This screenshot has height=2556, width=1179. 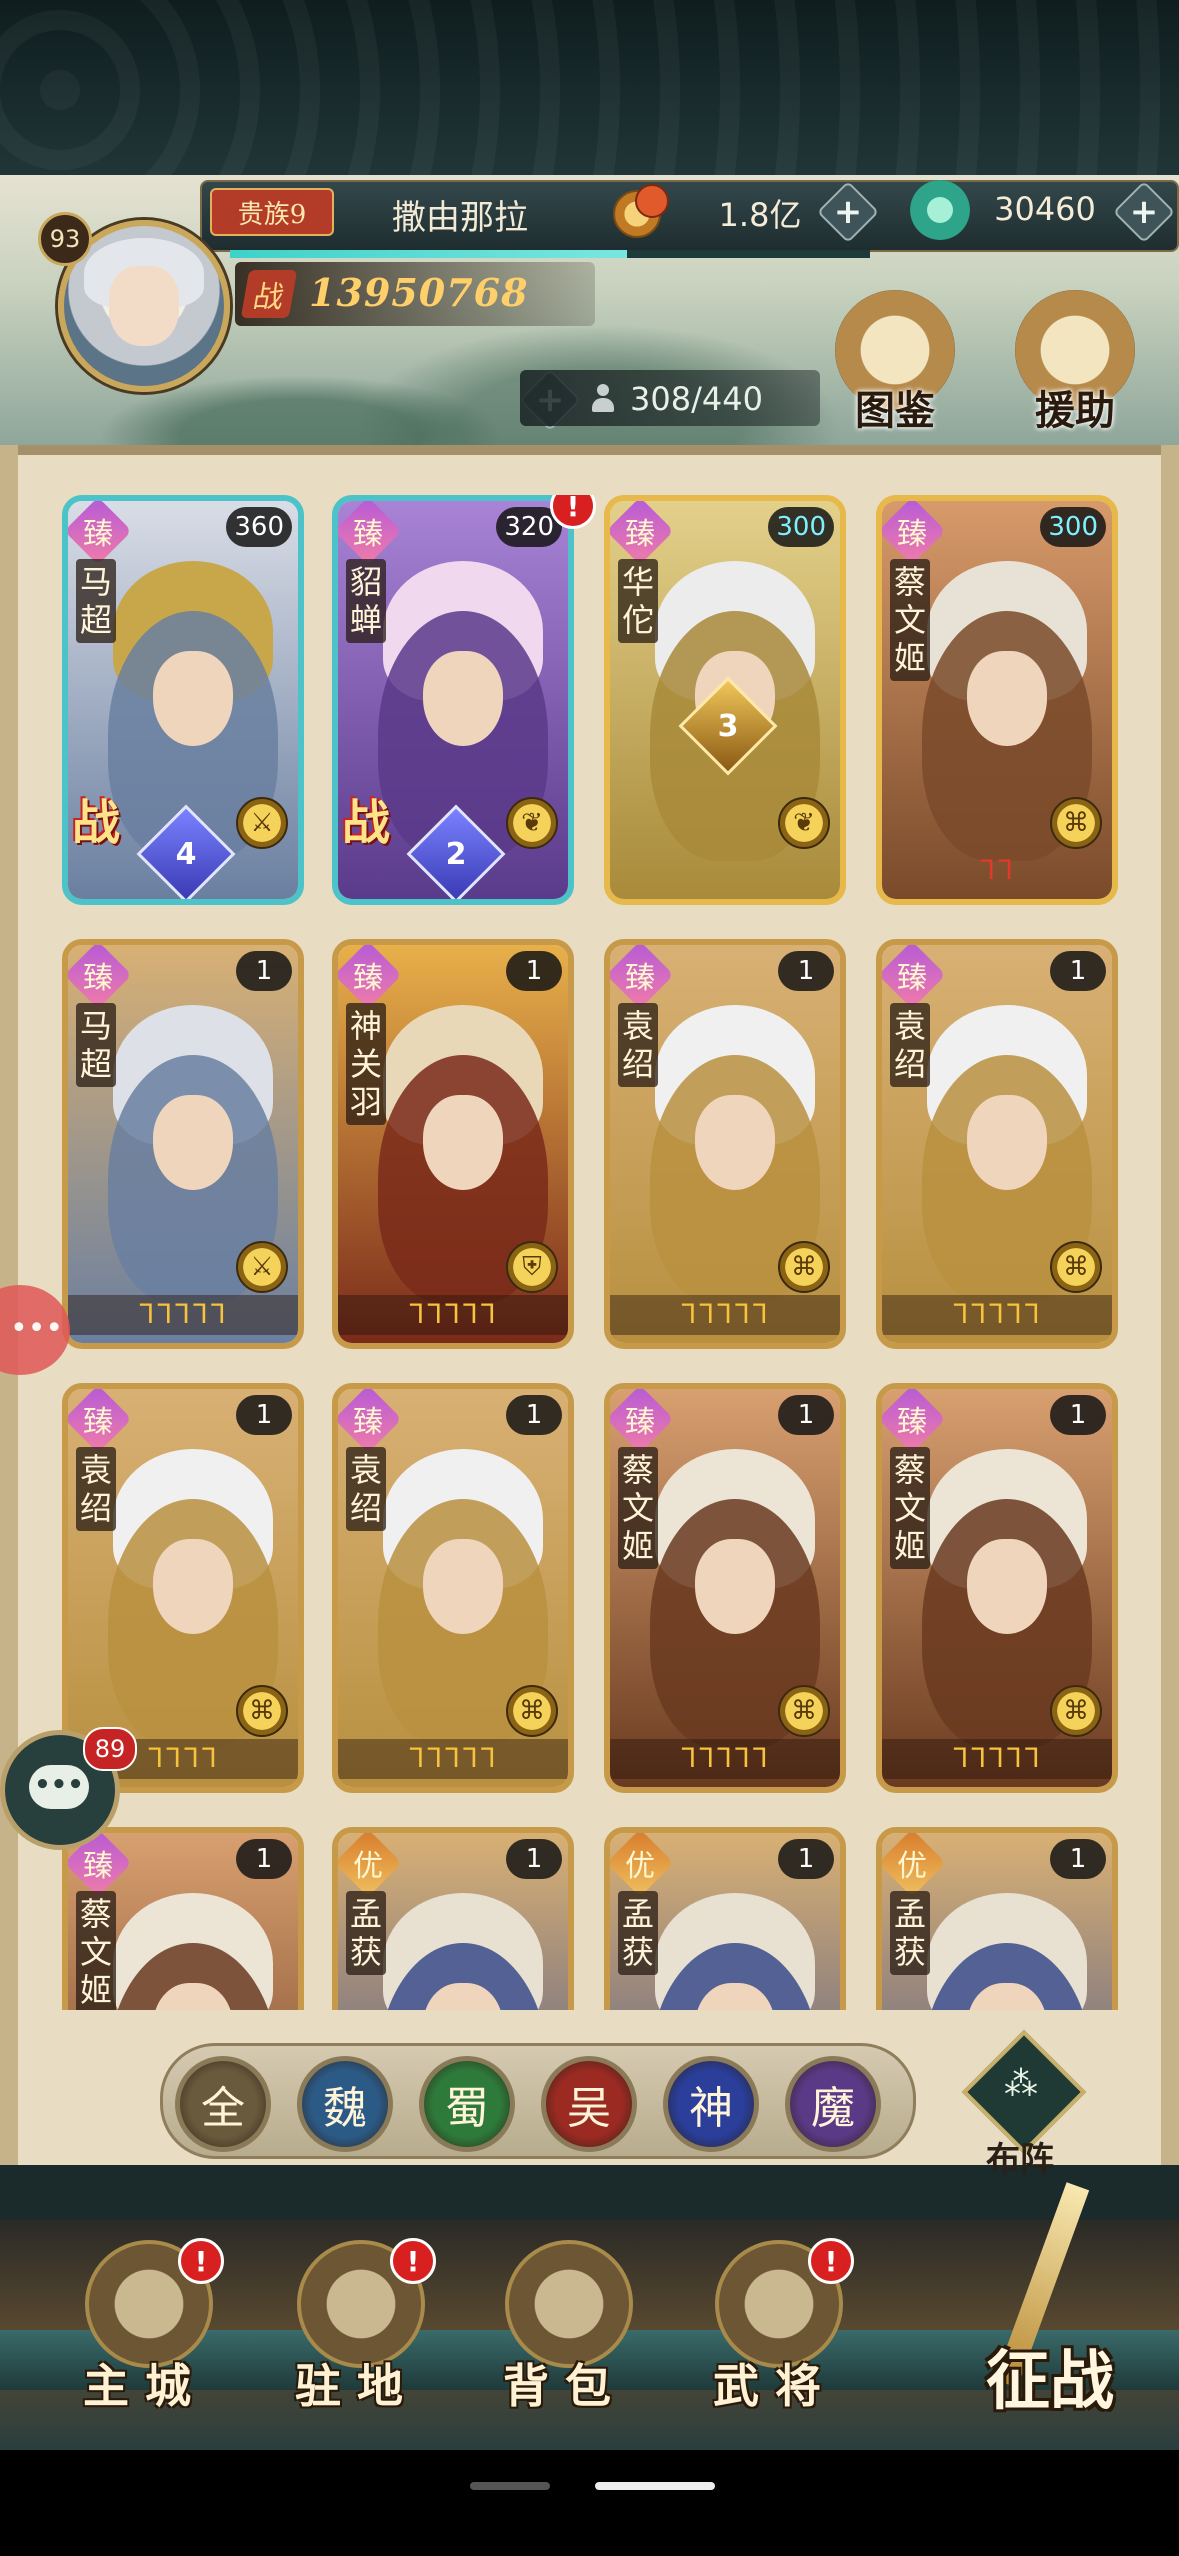 I want to click on faction-filter-2: 蜀, so click(x=467, y=2104).